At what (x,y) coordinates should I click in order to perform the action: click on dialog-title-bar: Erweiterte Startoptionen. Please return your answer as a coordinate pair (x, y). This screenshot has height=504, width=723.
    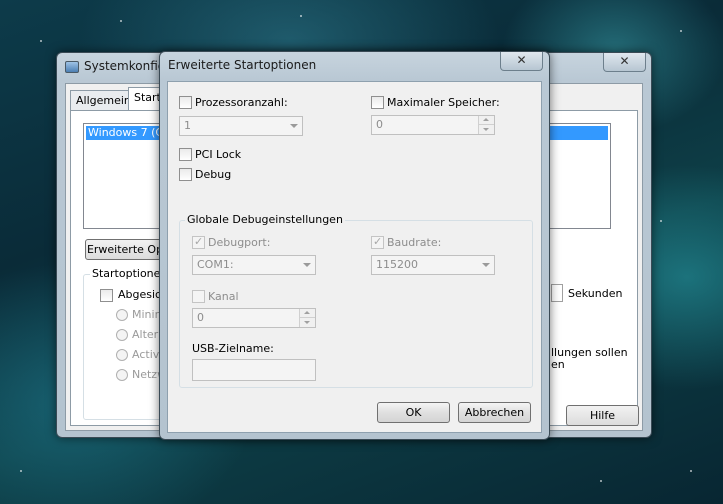
    Looking at the image, I should click on (354, 65).